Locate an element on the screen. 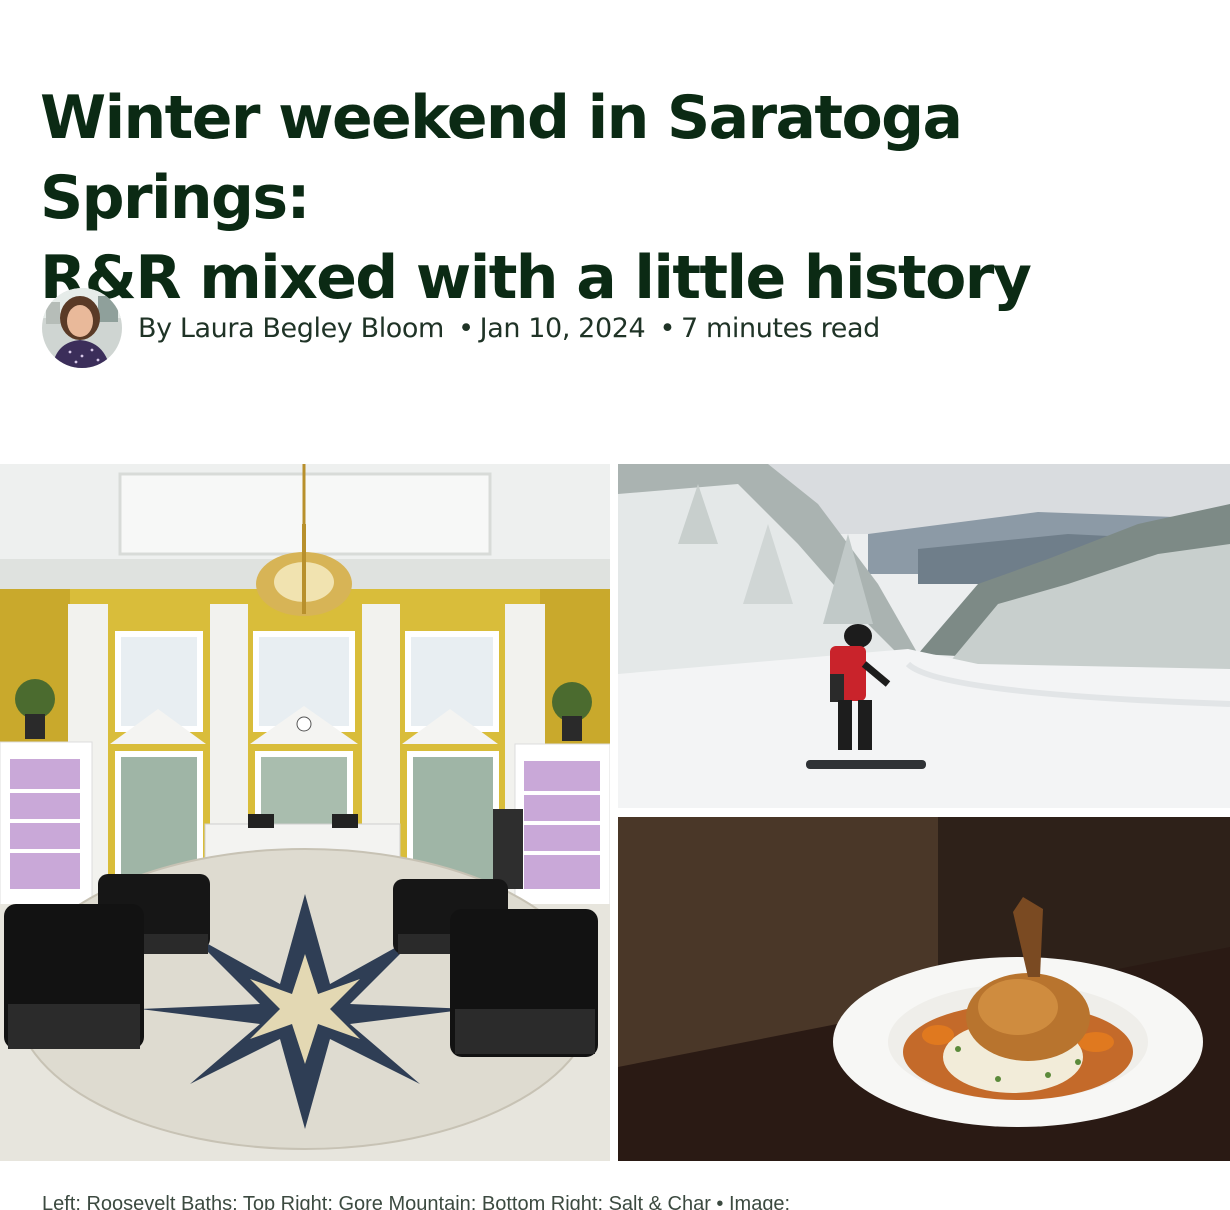  author-avatar is located at coordinates (82, 328).